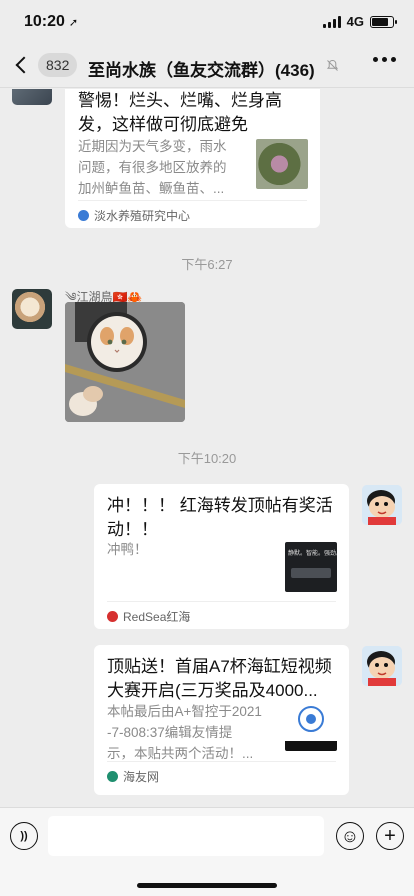 Image resolution: width=414 pixels, height=896 pixels. Describe the element at coordinates (331, 21) in the screenshot. I see `signal-icon` at that location.